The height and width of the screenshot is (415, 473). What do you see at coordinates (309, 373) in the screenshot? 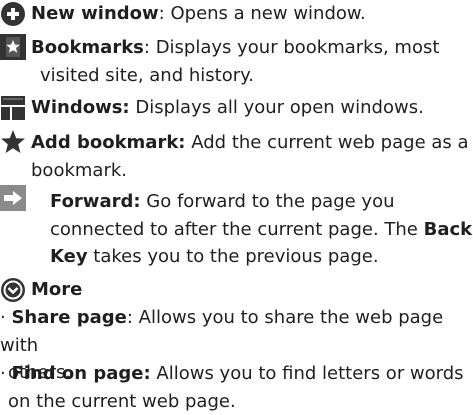
I see `find-on-page-description-line1: Allows you to find letters or words` at bounding box center [309, 373].